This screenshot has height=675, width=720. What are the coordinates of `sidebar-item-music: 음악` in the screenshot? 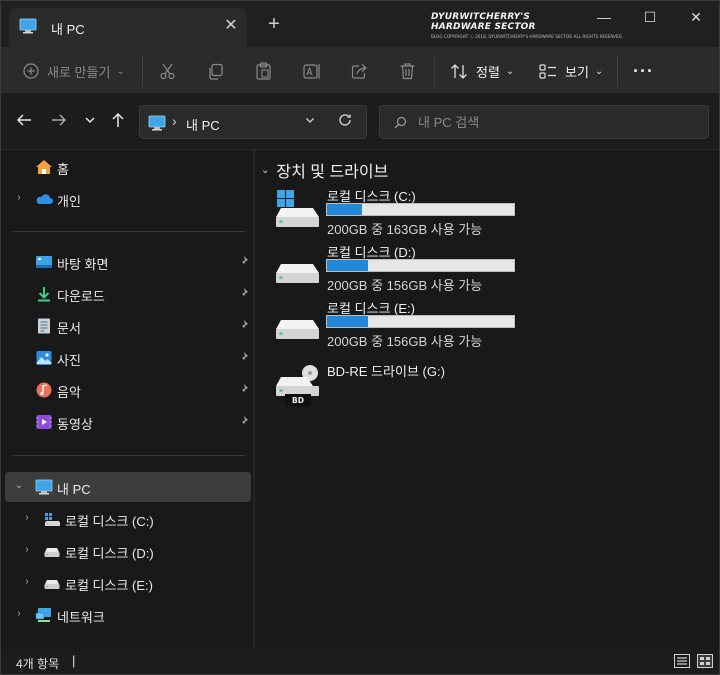 It's located at (128, 390).